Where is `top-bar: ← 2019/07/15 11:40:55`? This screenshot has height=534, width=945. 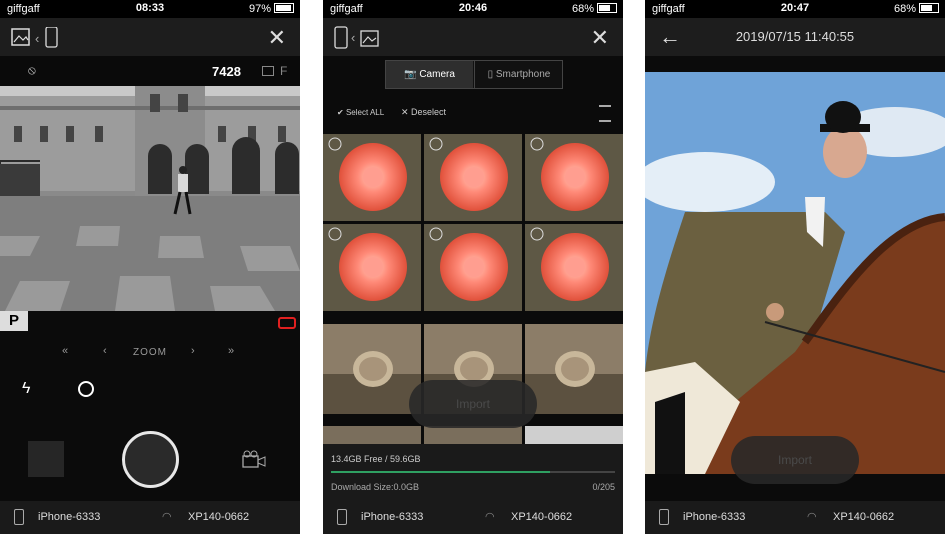 top-bar: ← 2019/07/15 11:40:55 is located at coordinates (795, 37).